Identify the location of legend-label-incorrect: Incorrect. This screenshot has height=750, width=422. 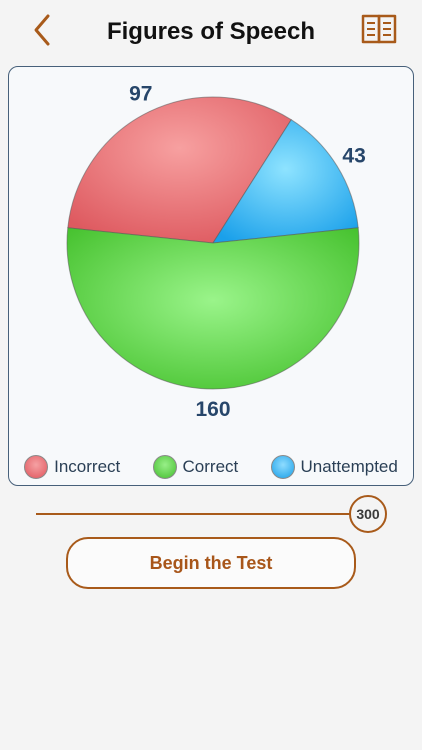
(87, 466).